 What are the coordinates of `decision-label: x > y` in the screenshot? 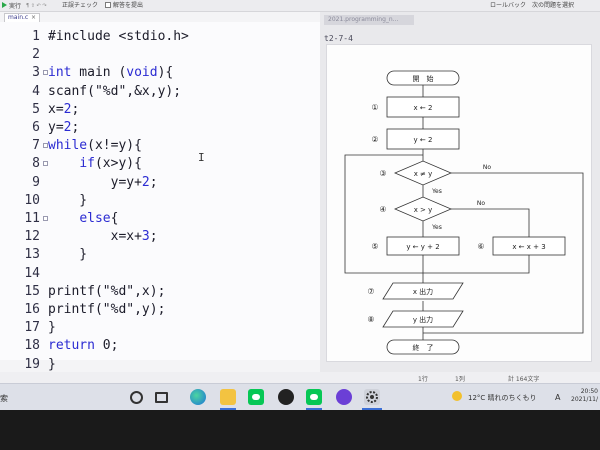 It's located at (423, 210).